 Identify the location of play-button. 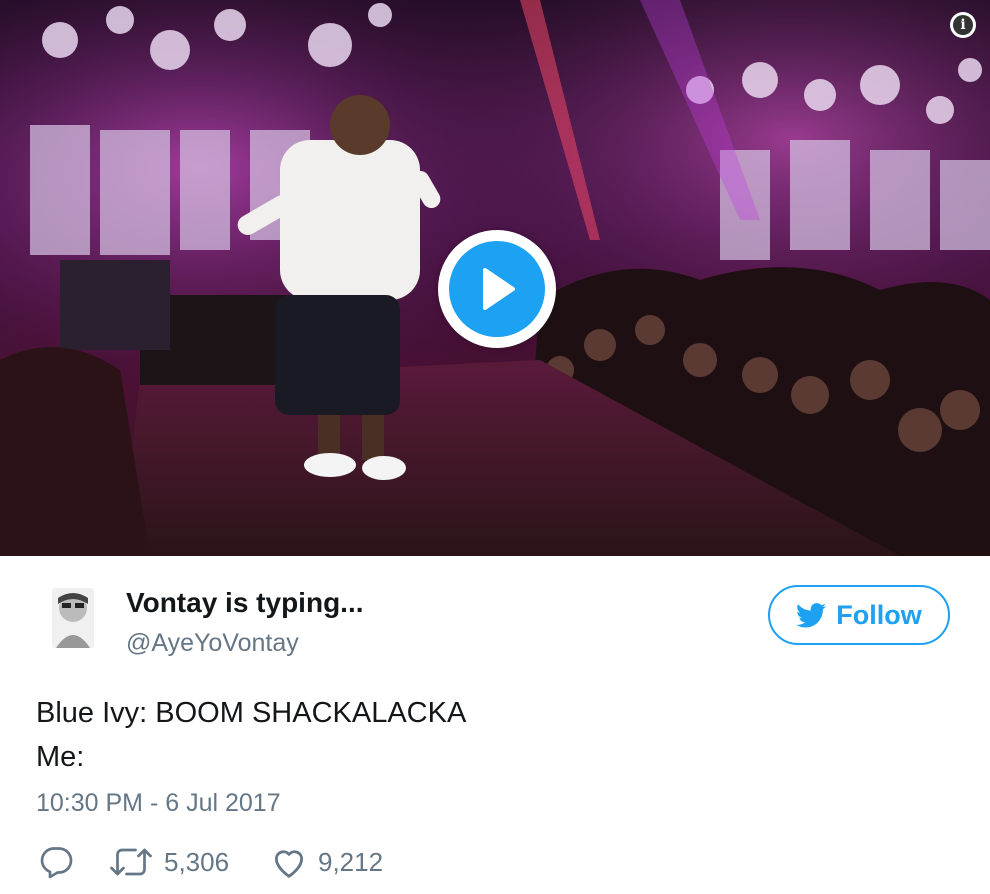
(497, 289).